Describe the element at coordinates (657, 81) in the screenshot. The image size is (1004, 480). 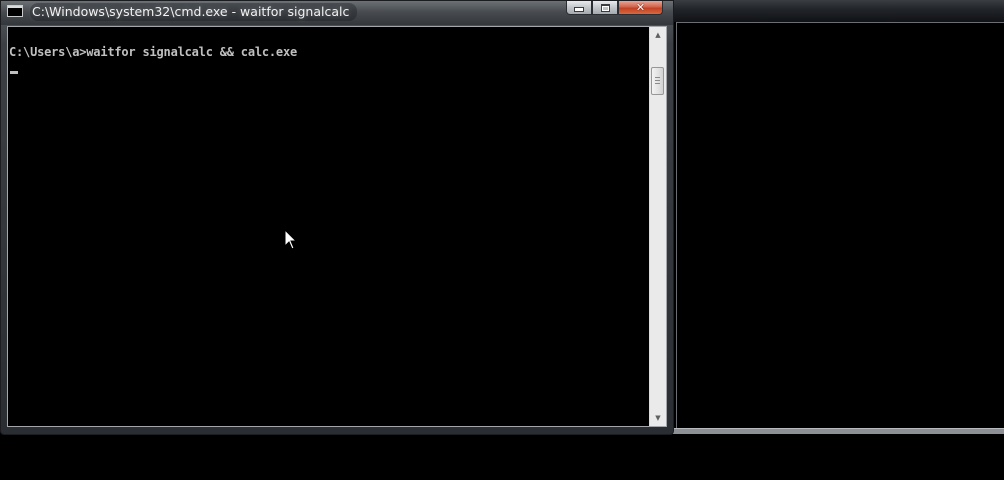
I see `scrollbar-thumb` at that location.